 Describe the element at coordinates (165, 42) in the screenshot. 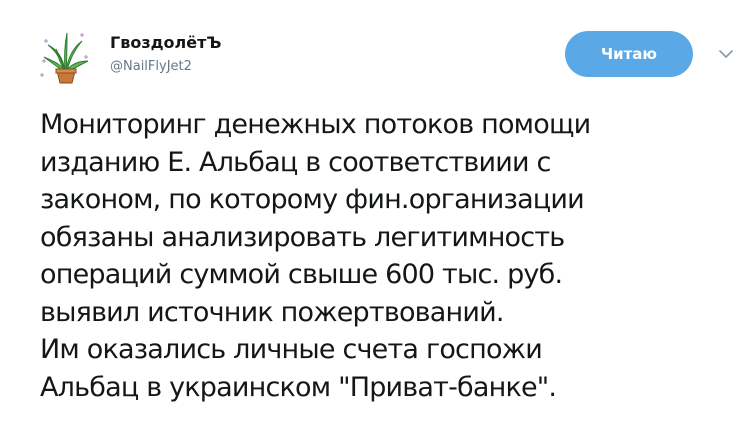

I see `author-display-name: ГвоздолётЪ` at that location.